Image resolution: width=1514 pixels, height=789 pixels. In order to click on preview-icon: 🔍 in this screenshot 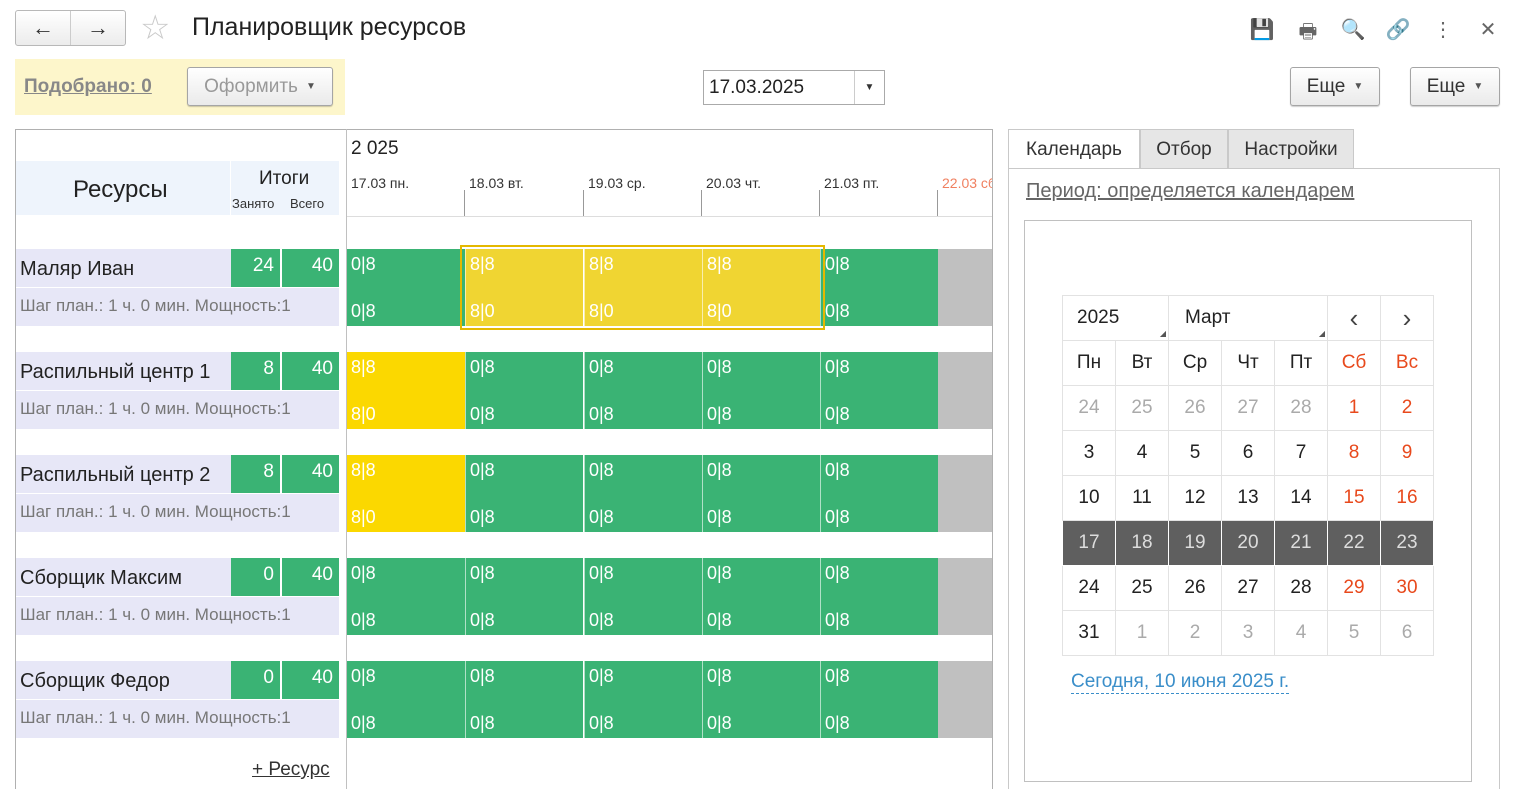, I will do `click(1353, 29)`.